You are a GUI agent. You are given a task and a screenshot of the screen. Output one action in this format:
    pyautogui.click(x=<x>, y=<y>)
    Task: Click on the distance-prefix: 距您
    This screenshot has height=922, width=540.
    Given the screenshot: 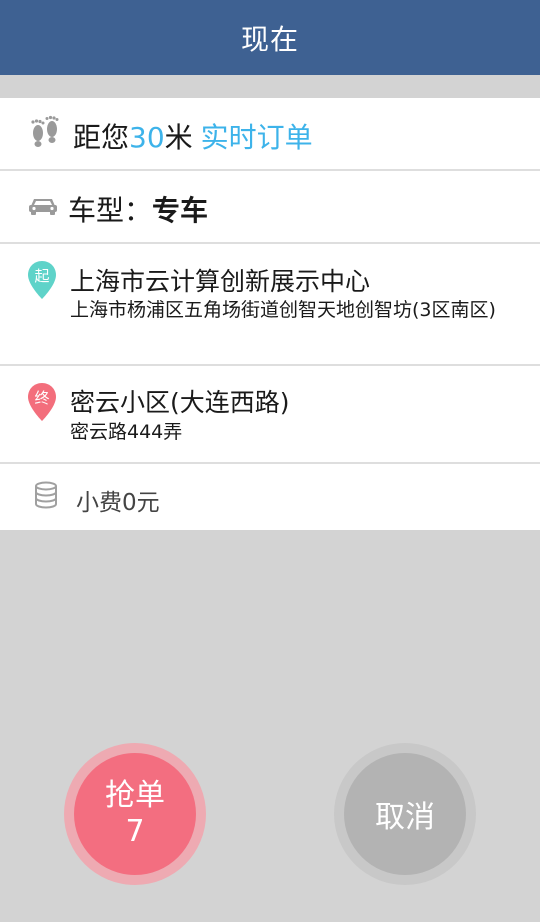 What is the action you would take?
    pyautogui.click(x=101, y=137)
    